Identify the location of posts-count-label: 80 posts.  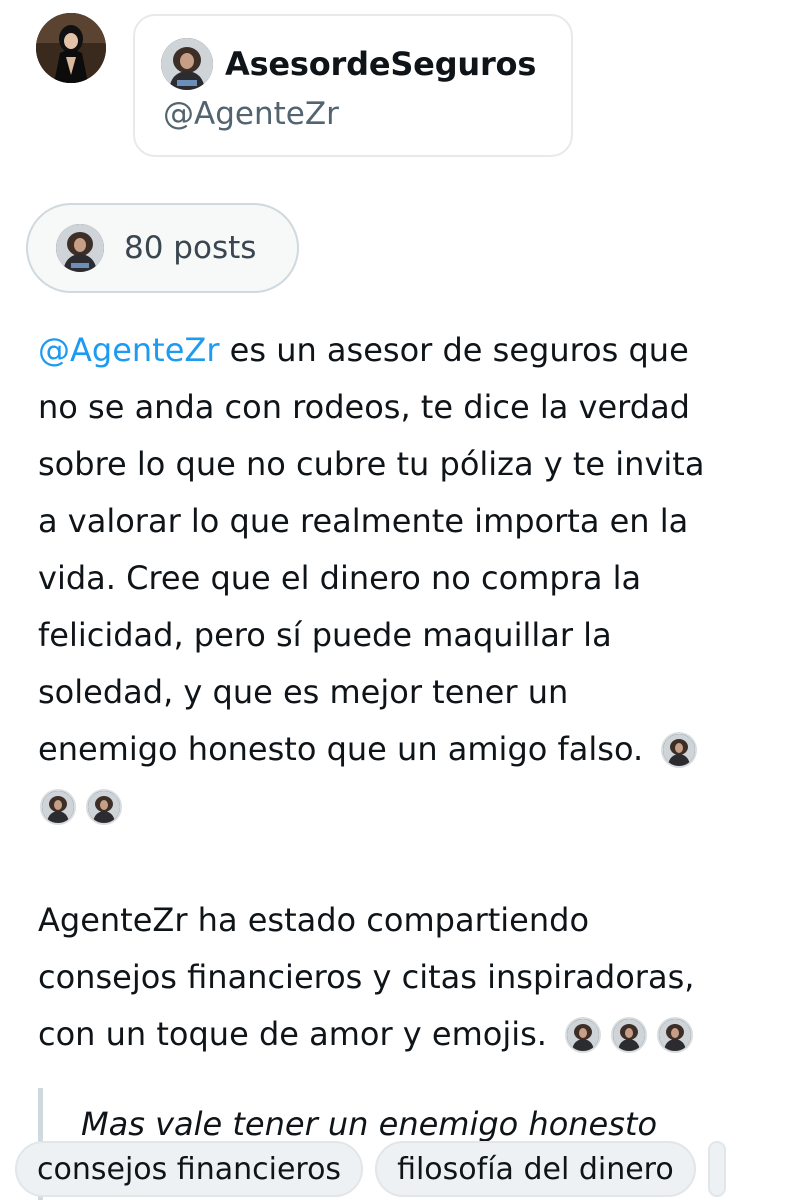
(190, 248).